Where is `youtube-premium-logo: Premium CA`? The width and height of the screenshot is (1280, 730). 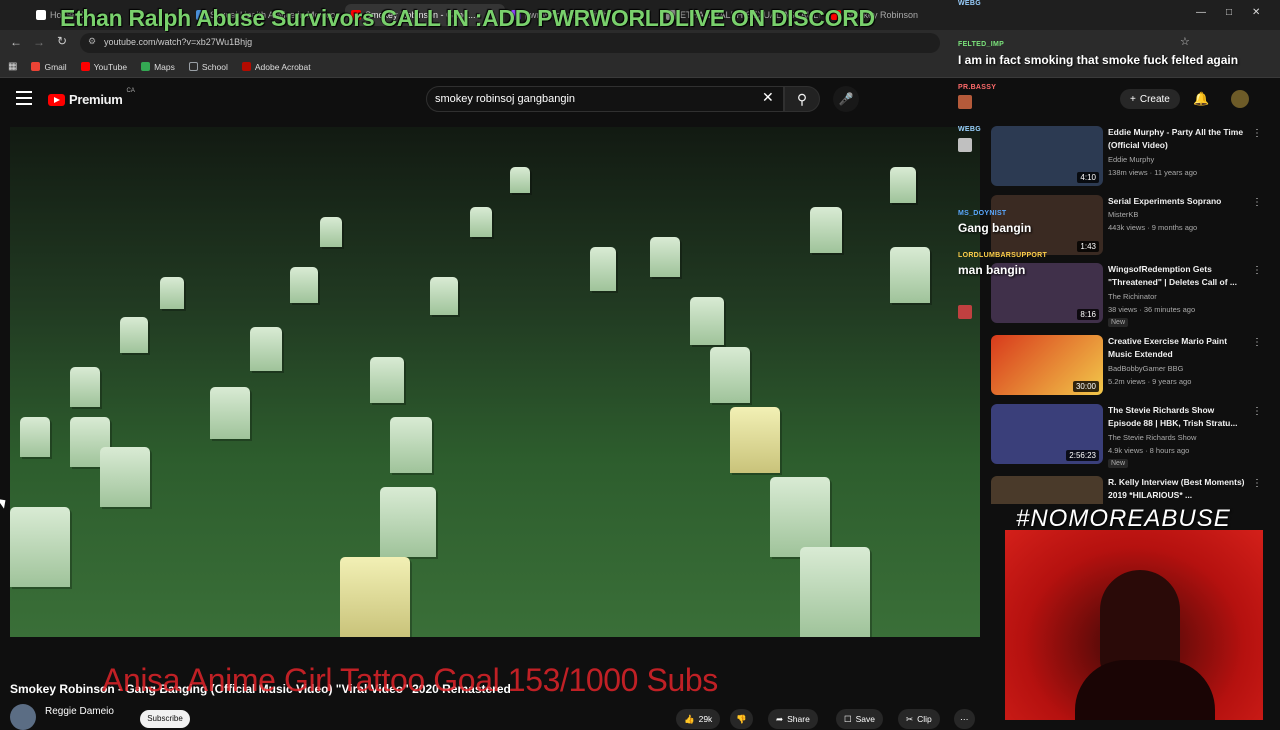
youtube-premium-logo: Premium CA is located at coordinates (91, 97).